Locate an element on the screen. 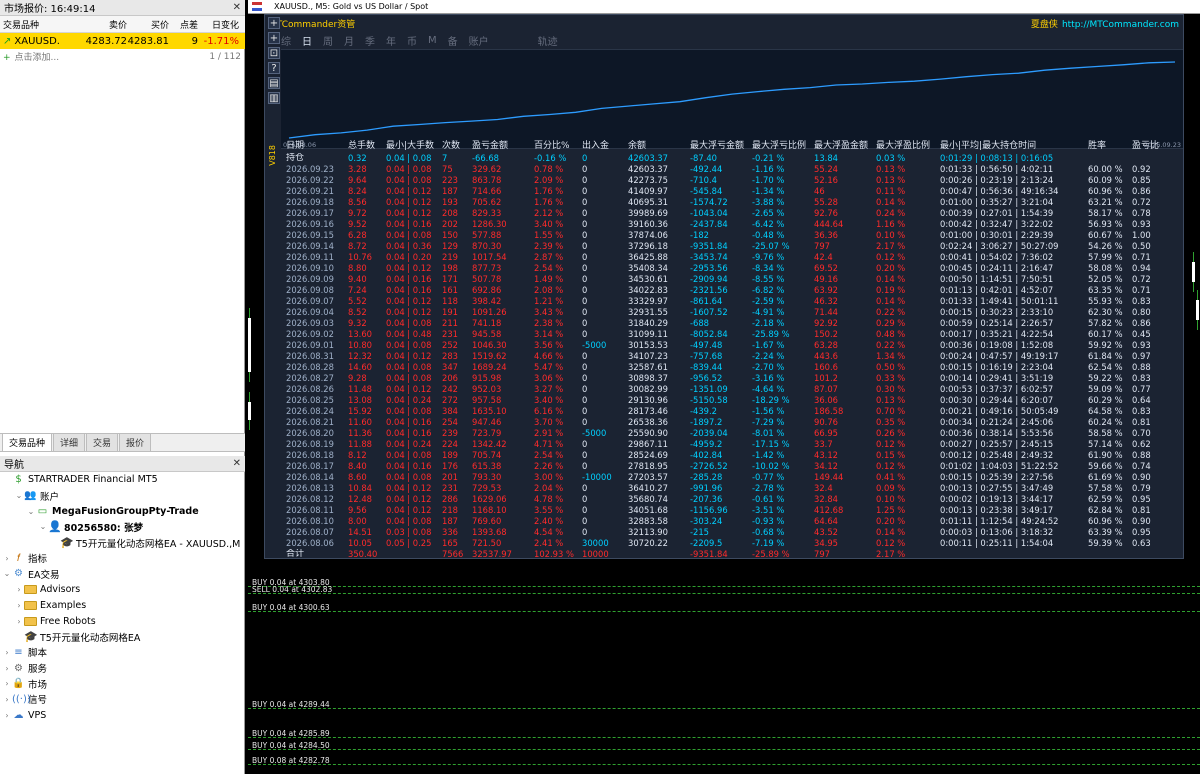 The height and width of the screenshot is (774, 1200). symbol-row-xauusd: ↗ XAUUSD. 4283.72 4283.81 9 -1.71% is located at coordinates (122, 41).